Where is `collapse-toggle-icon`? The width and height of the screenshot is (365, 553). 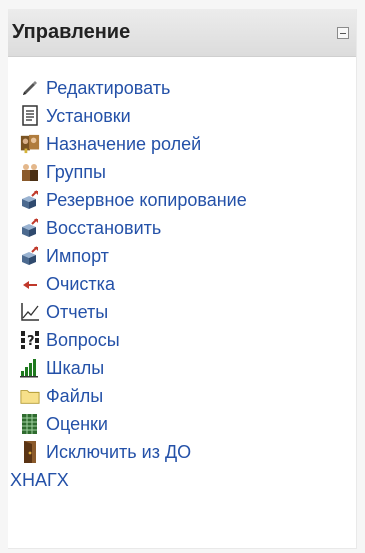 collapse-toggle-icon is located at coordinates (343, 33).